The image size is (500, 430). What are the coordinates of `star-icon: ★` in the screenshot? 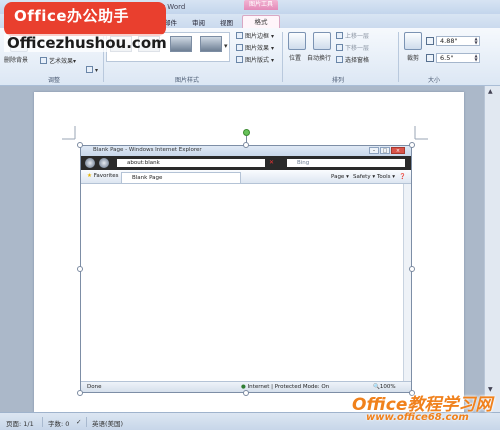 It's located at (89, 176).